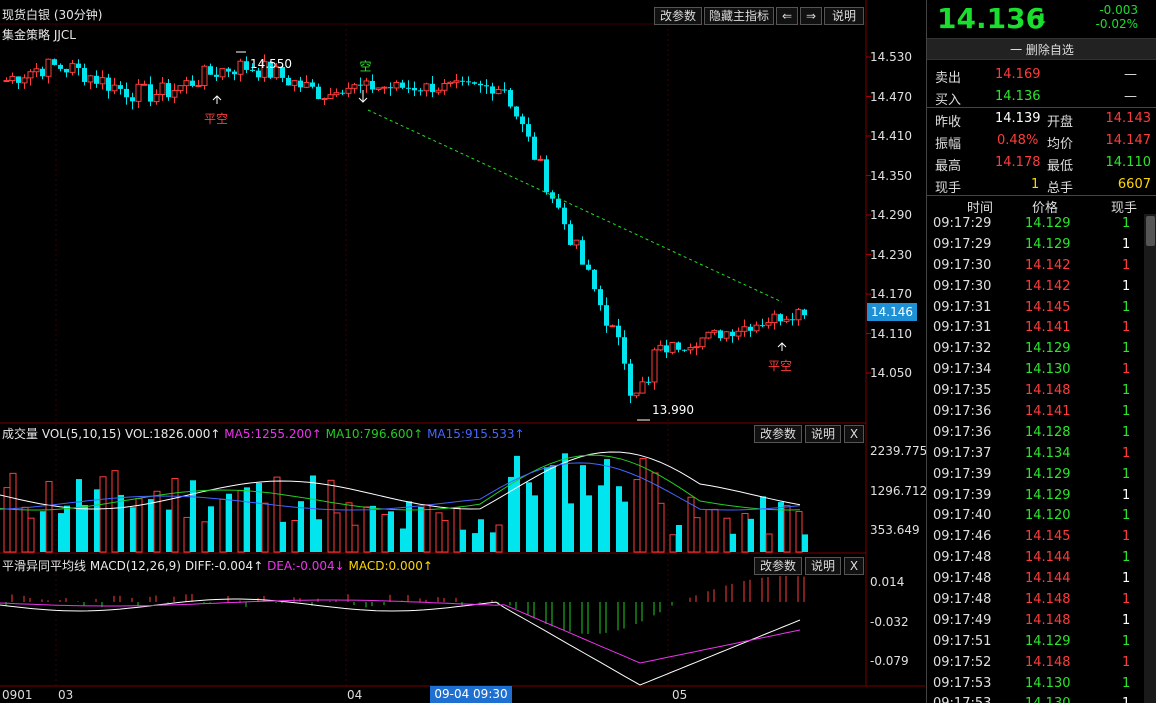 This screenshot has height=703, width=1156. Describe the element at coordinates (891, 255) in the screenshot. I see `y-tick-label: 14.230` at that location.